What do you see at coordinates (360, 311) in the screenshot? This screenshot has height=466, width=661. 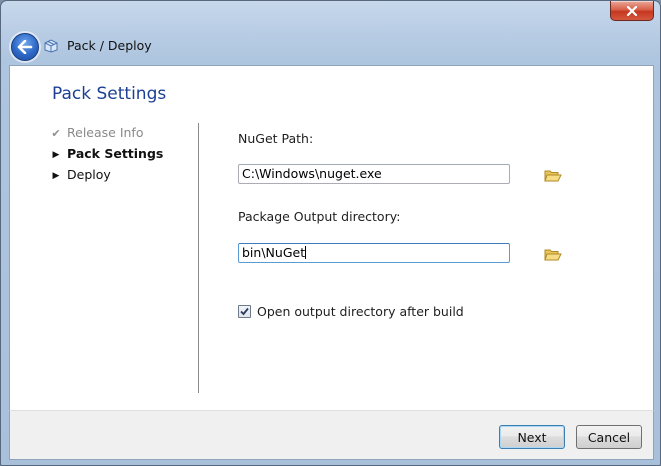 I see `open-after-build-label: Open output directory after build` at bounding box center [360, 311].